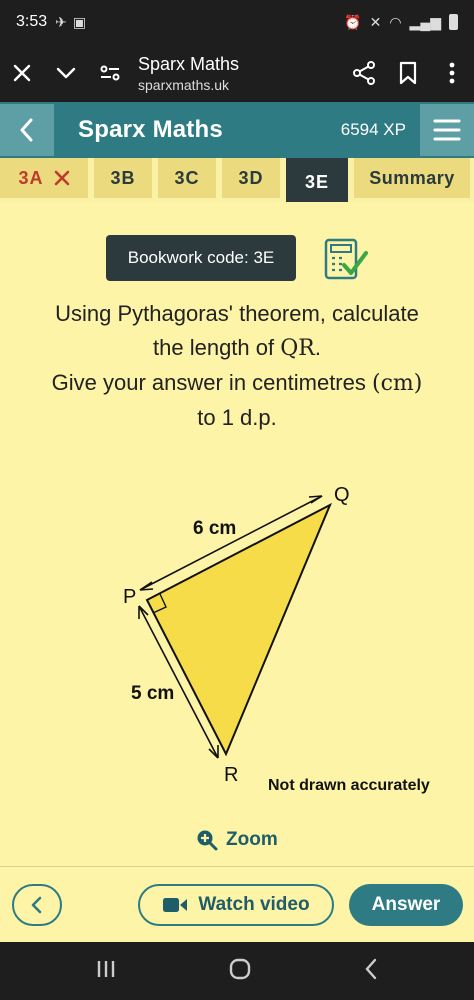  Describe the element at coordinates (238, 629) in the screenshot. I see `triangle-pqr` at that location.